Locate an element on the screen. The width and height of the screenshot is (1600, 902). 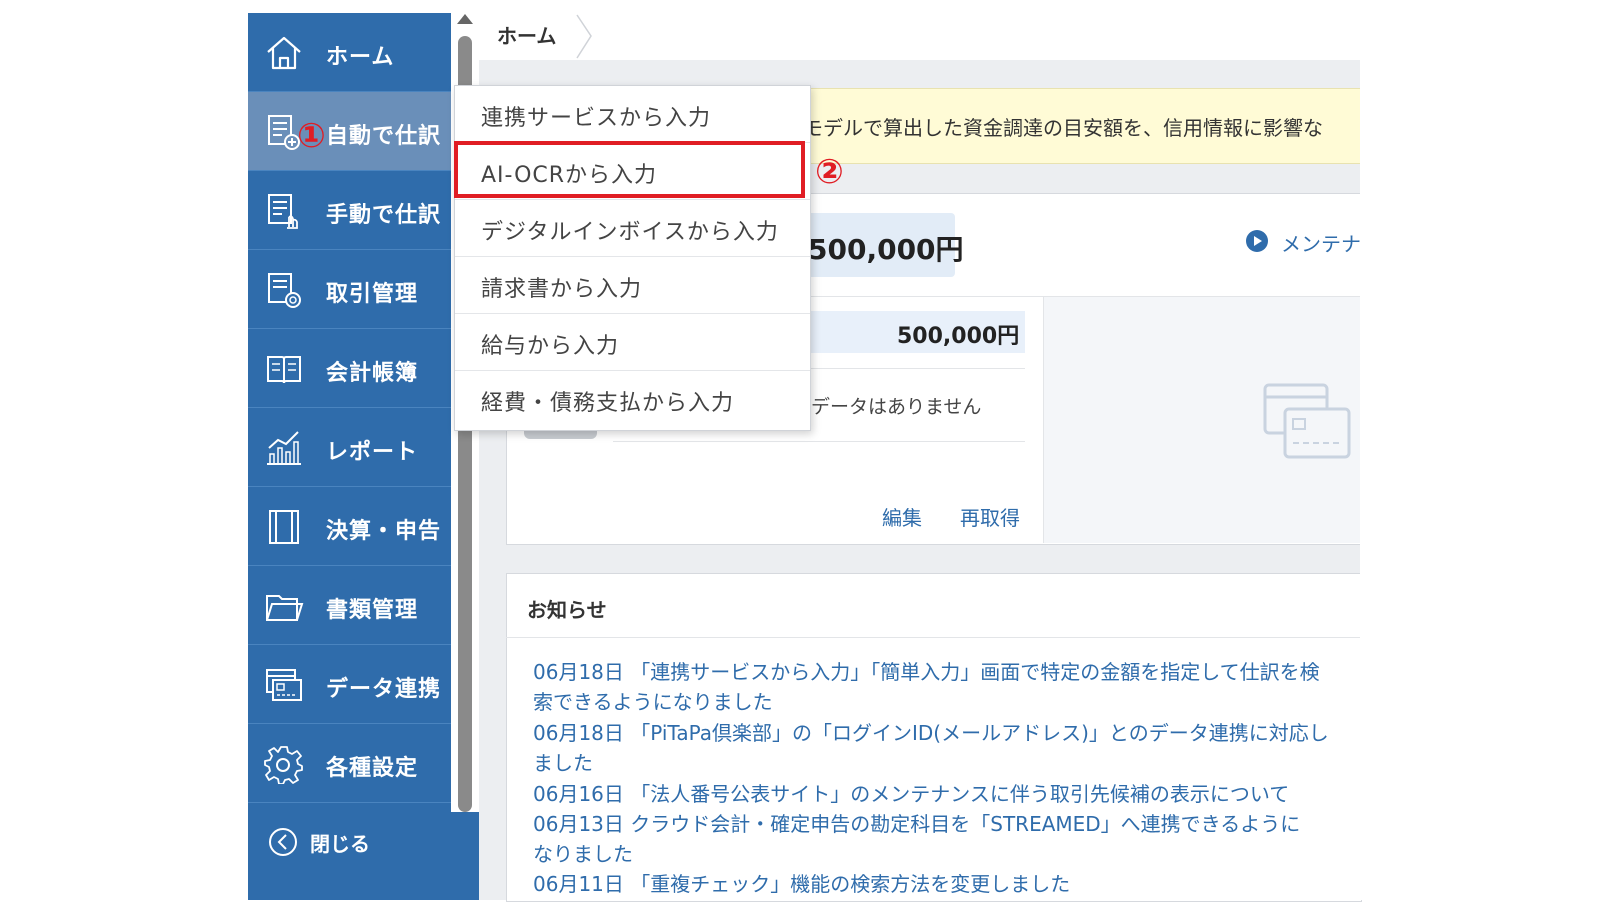
sidebar-item-home: ホーム is located at coordinates (349, 52).